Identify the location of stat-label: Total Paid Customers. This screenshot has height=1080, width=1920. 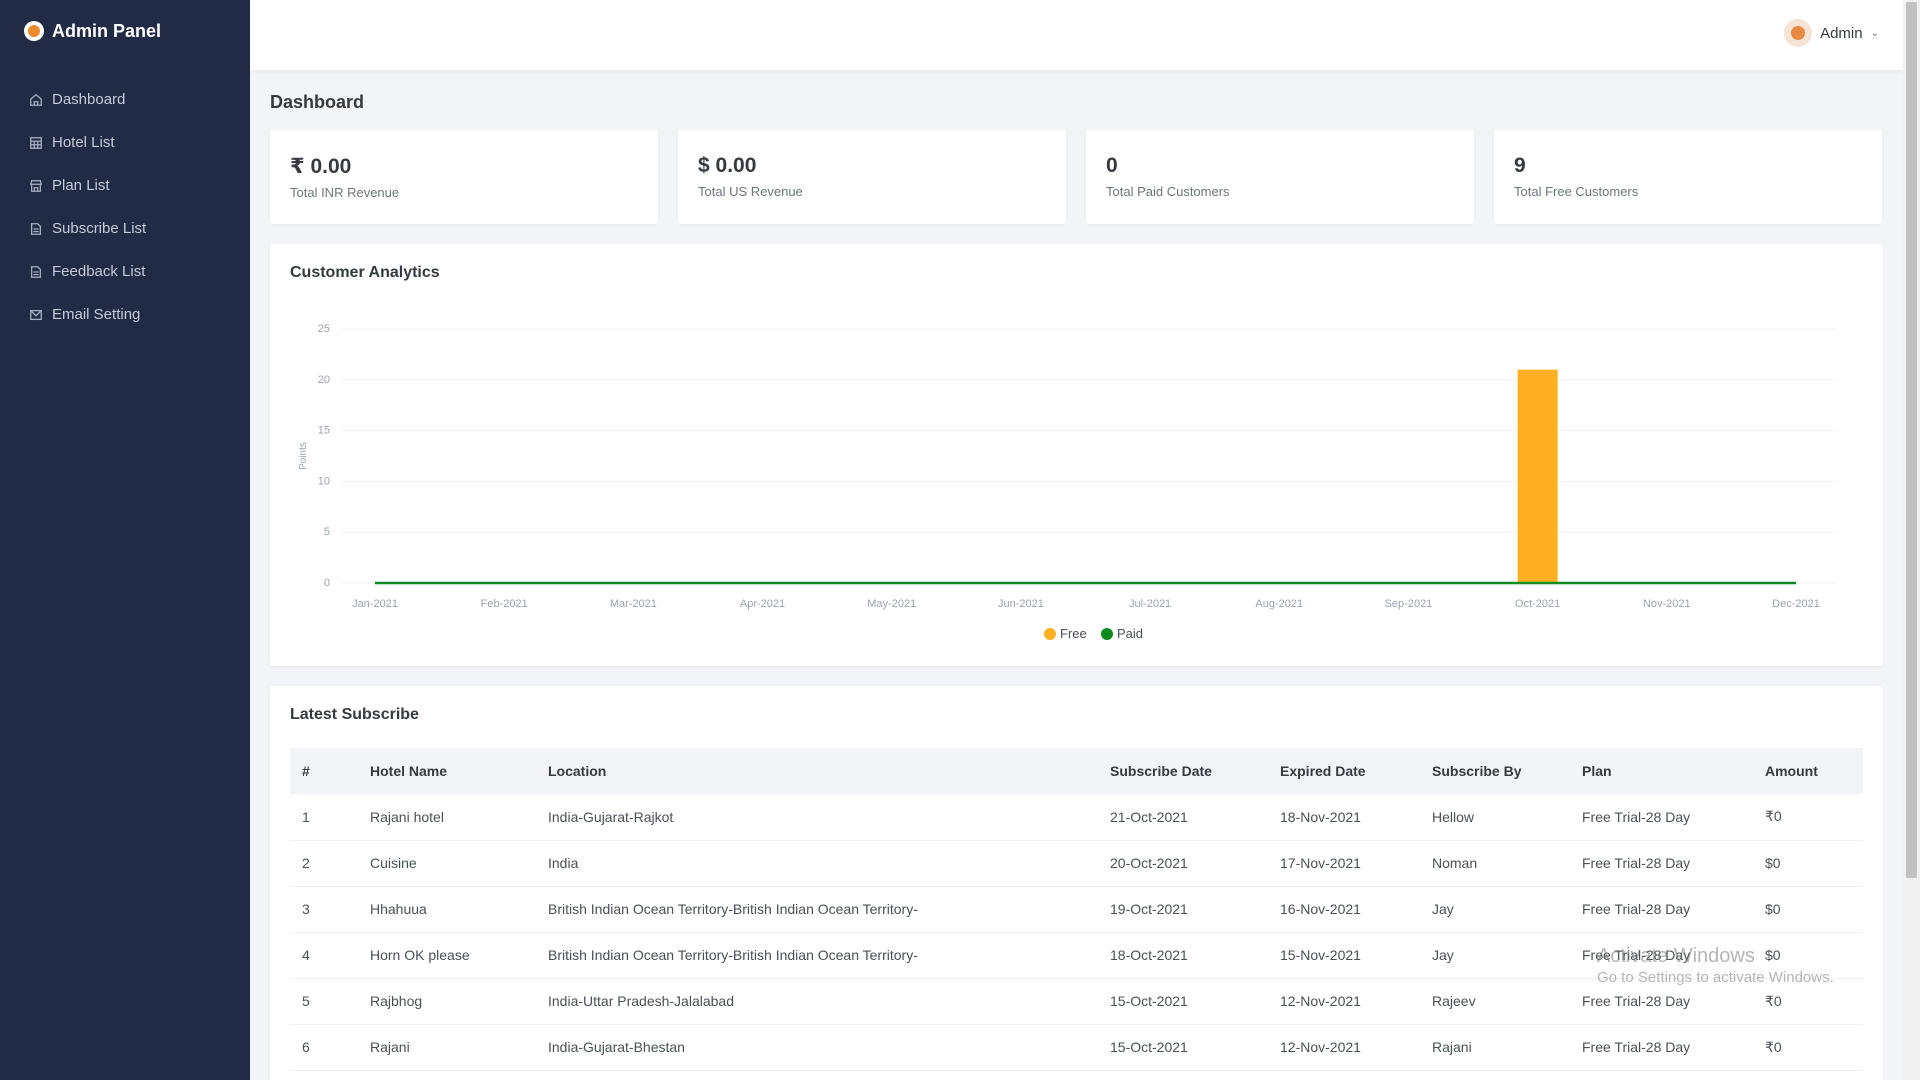
(1168, 191).